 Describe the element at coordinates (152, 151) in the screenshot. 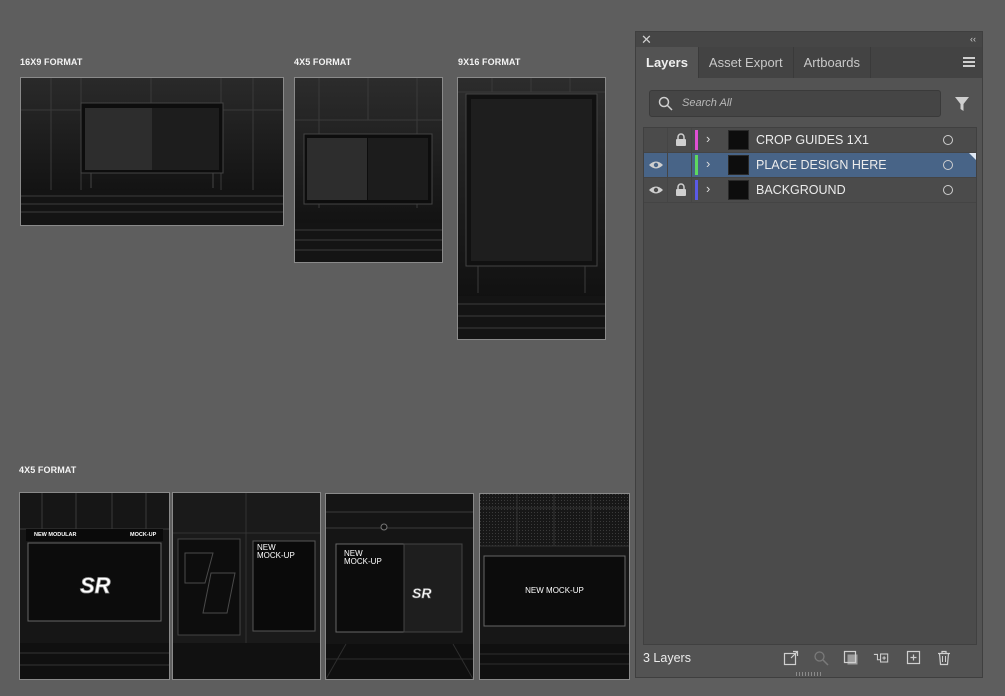

I see `artboard-16x9` at that location.